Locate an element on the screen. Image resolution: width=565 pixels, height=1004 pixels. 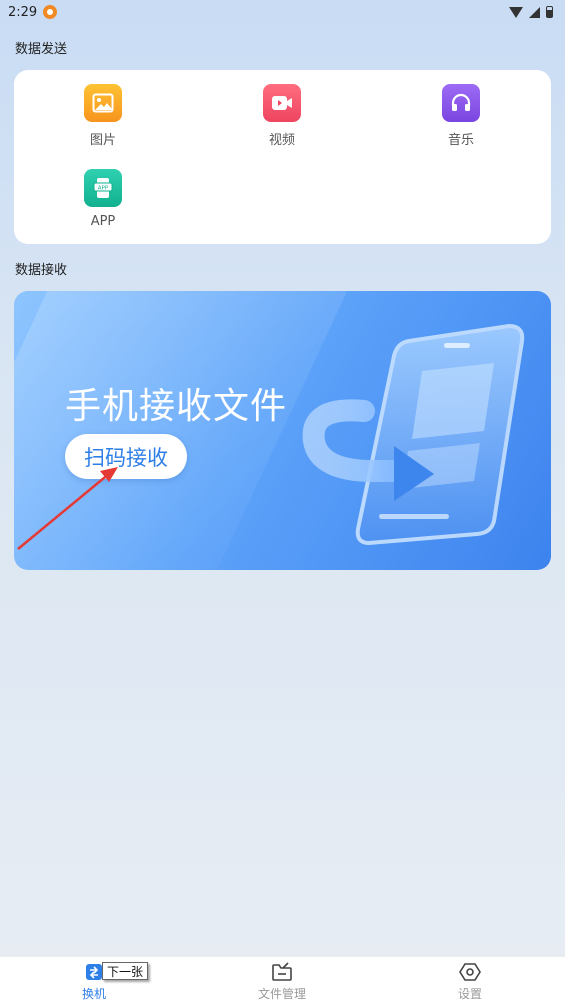
send-item-label: 视频 is located at coordinates (281, 140).